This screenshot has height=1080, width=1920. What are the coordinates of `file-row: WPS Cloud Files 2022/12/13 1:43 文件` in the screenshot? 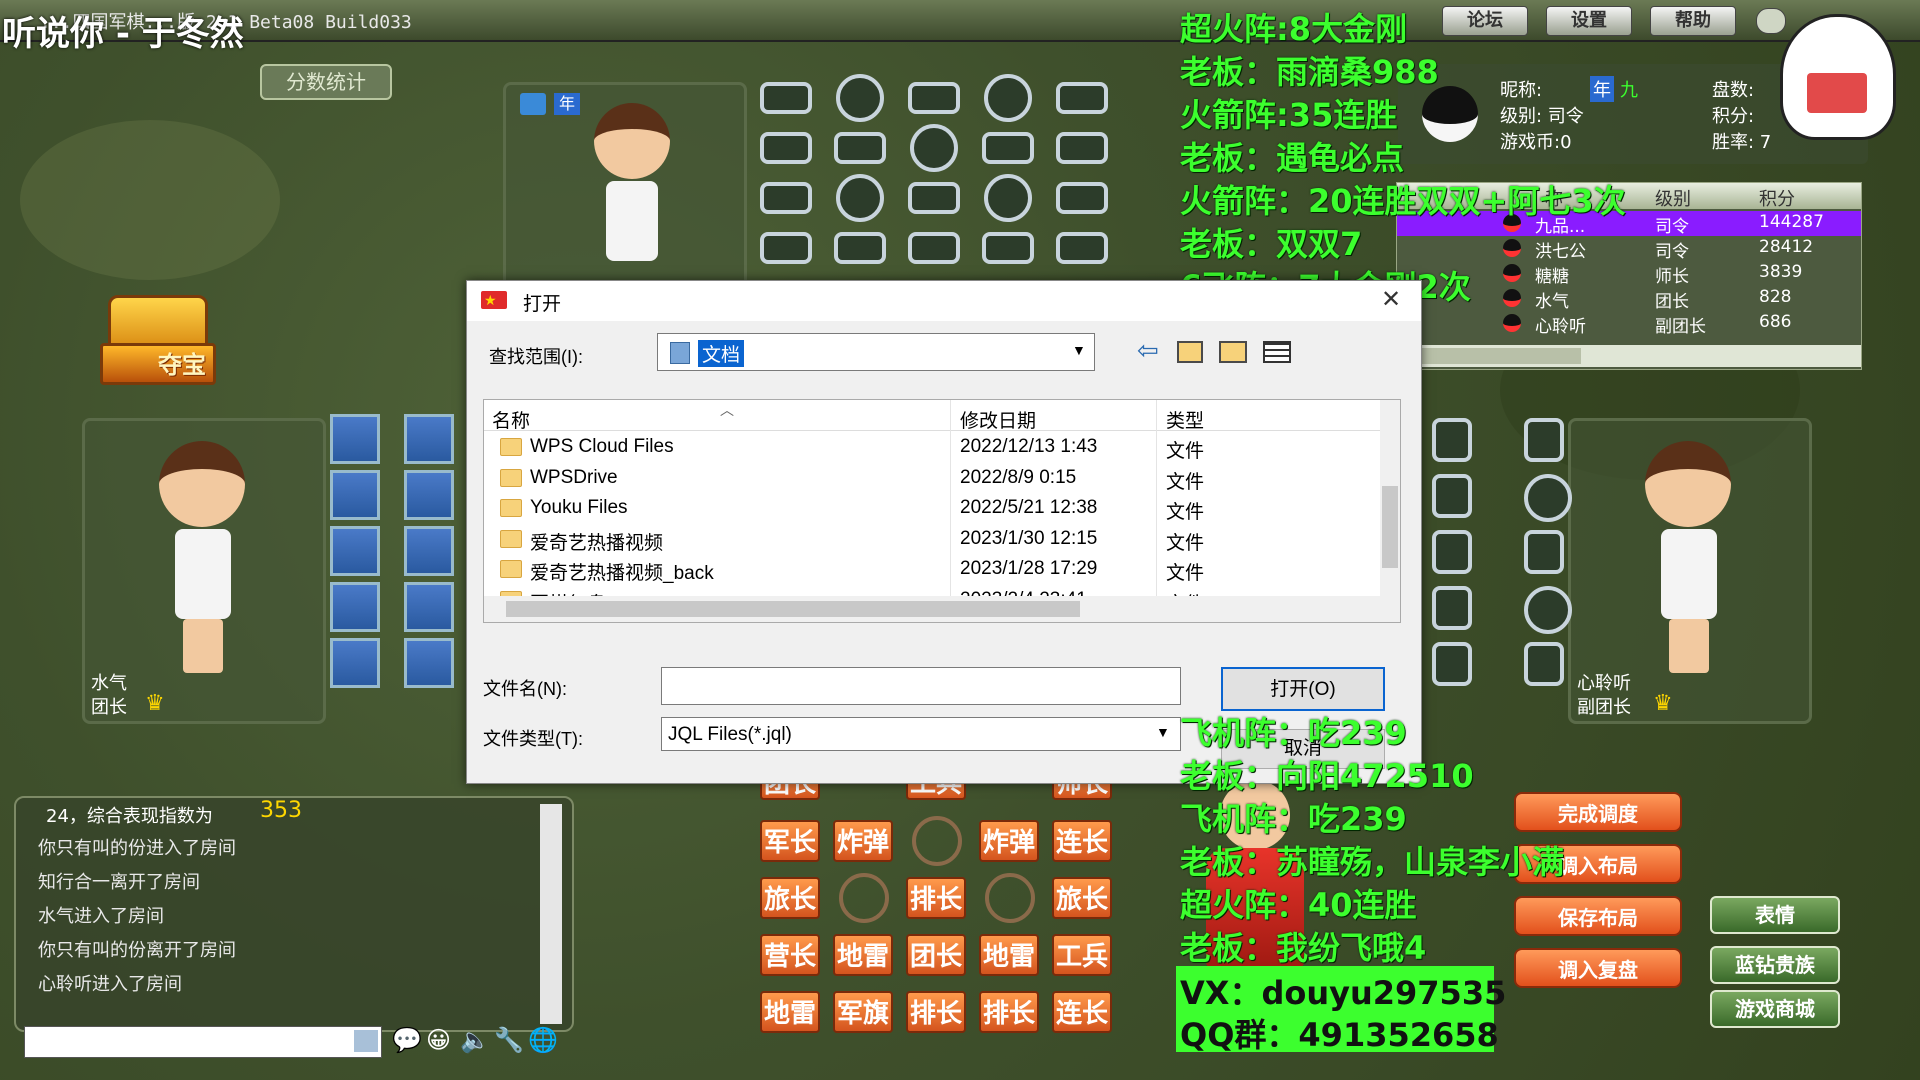 It's located at (942, 447).